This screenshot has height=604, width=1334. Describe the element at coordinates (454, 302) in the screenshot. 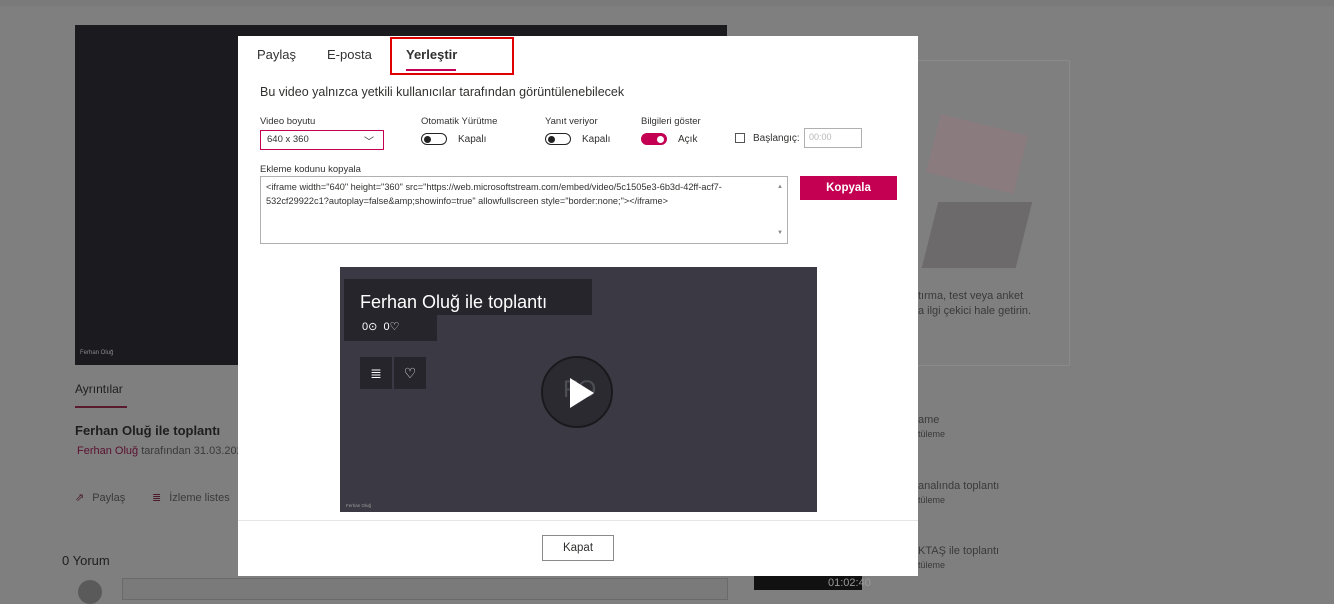

I see `preview-title: Ferhan Oluğ ile toplantı` at that location.